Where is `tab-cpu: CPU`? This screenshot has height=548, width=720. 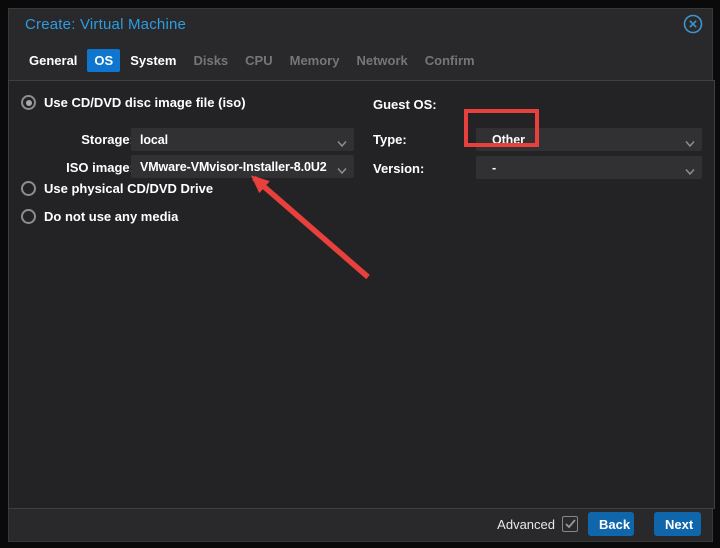 tab-cpu: CPU is located at coordinates (259, 60).